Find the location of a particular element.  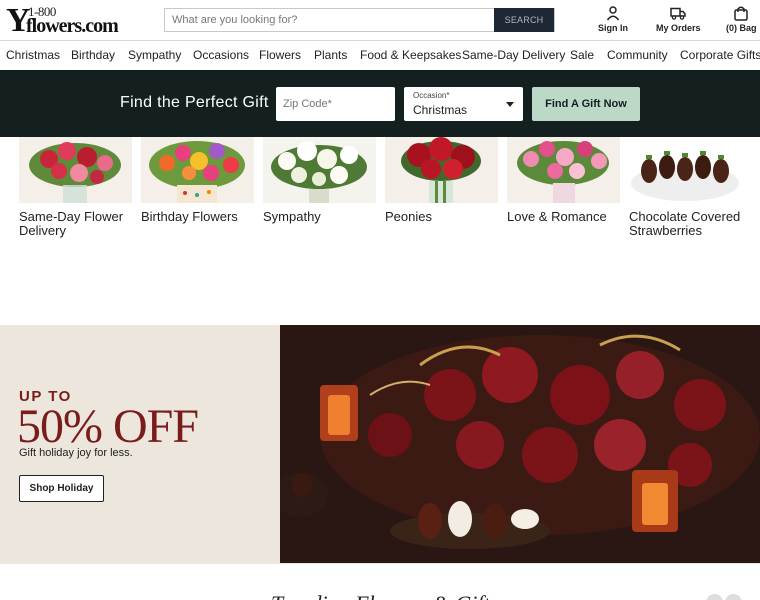

nav-item-christmas: Christmas is located at coordinates (33, 55).